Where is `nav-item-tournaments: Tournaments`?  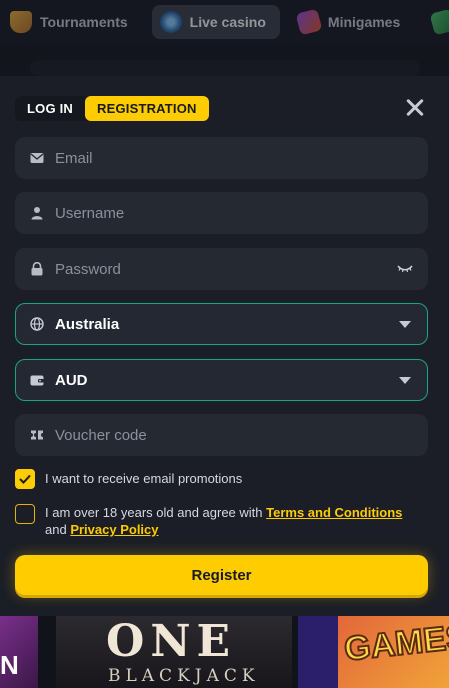 nav-item-tournaments: Tournaments is located at coordinates (72, 22).